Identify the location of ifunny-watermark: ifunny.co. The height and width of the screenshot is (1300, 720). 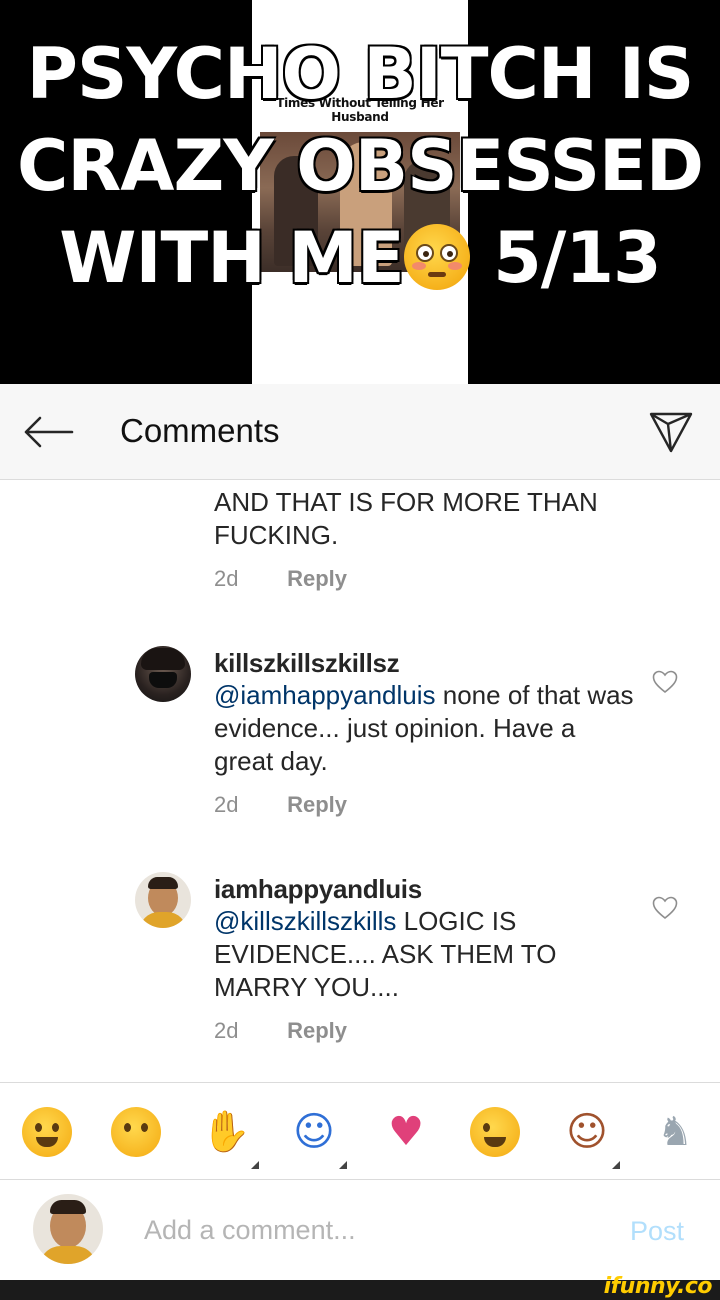
(658, 1286).